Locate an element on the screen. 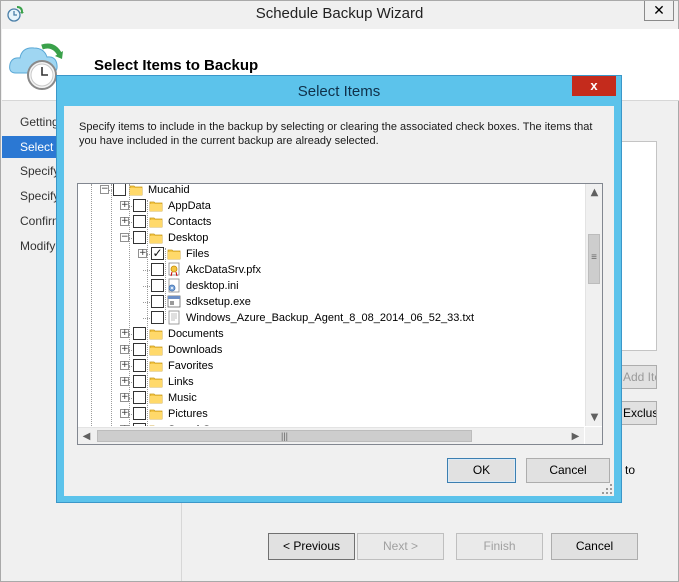  scroll-right-icon: ▶ is located at coordinates (575, 436).